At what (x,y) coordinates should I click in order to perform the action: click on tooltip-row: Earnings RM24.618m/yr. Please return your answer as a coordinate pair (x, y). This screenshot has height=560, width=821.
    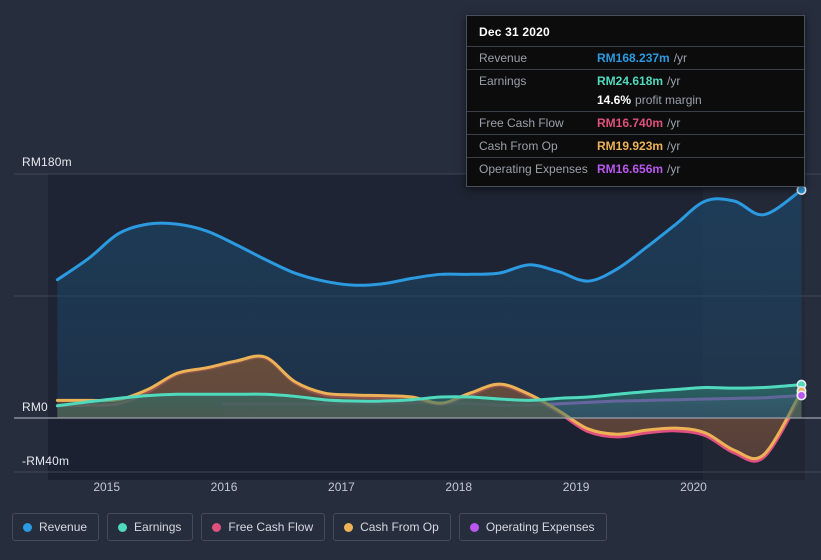
    Looking at the image, I should click on (635, 80).